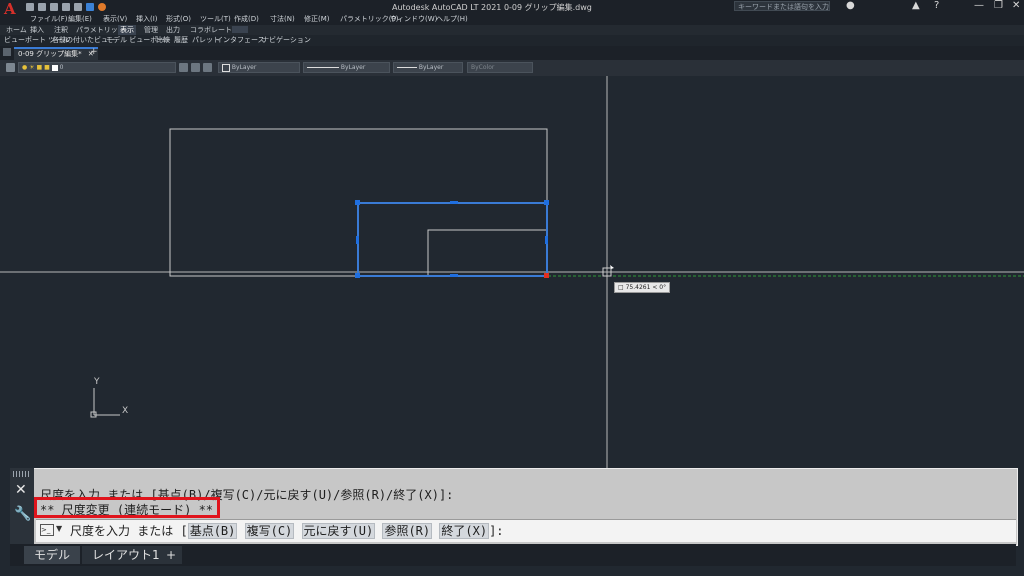  Describe the element at coordinates (226, 67) in the screenshot. I see `color-swatch` at that location.